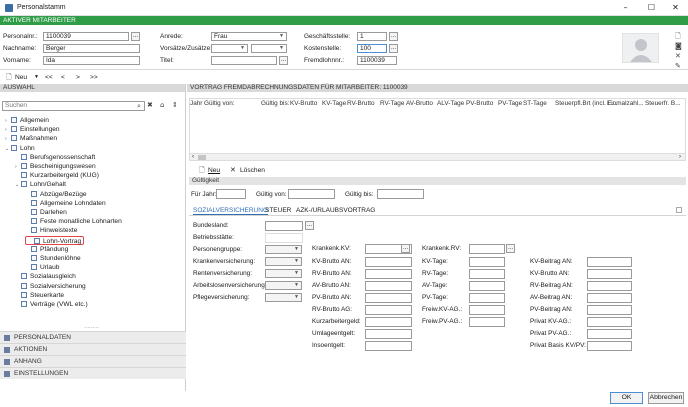  What do you see at coordinates (94, 77) in the screenshot?
I see `last-record-button: >>` at bounding box center [94, 77].